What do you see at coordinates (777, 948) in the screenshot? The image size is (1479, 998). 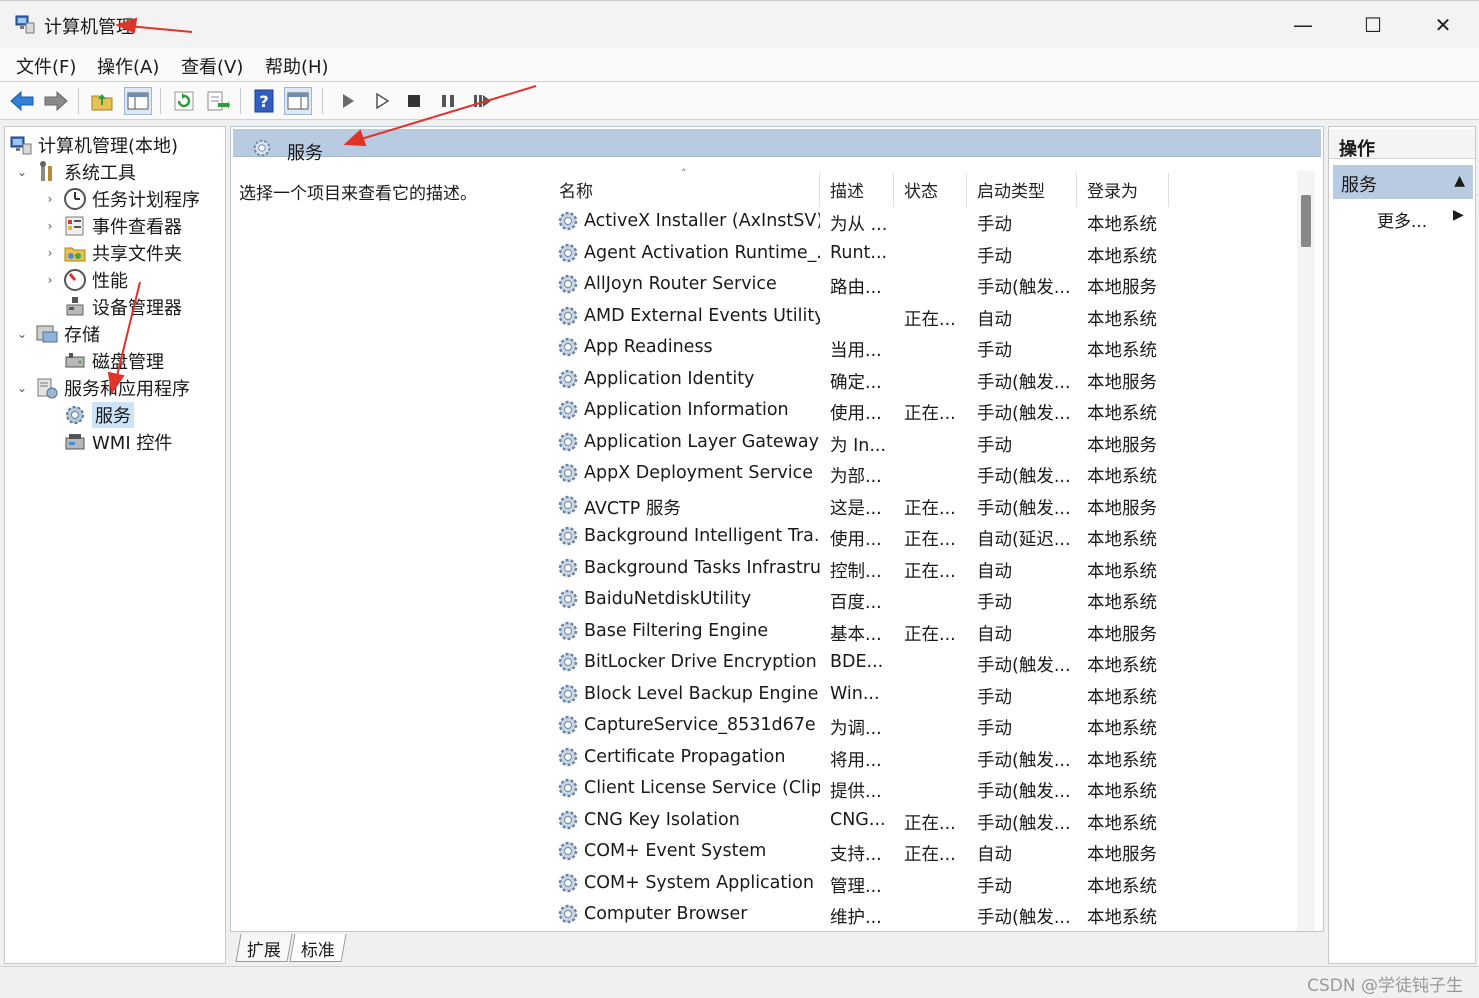 I see `view-tabs: 扩展 标准` at bounding box center [777, 948].